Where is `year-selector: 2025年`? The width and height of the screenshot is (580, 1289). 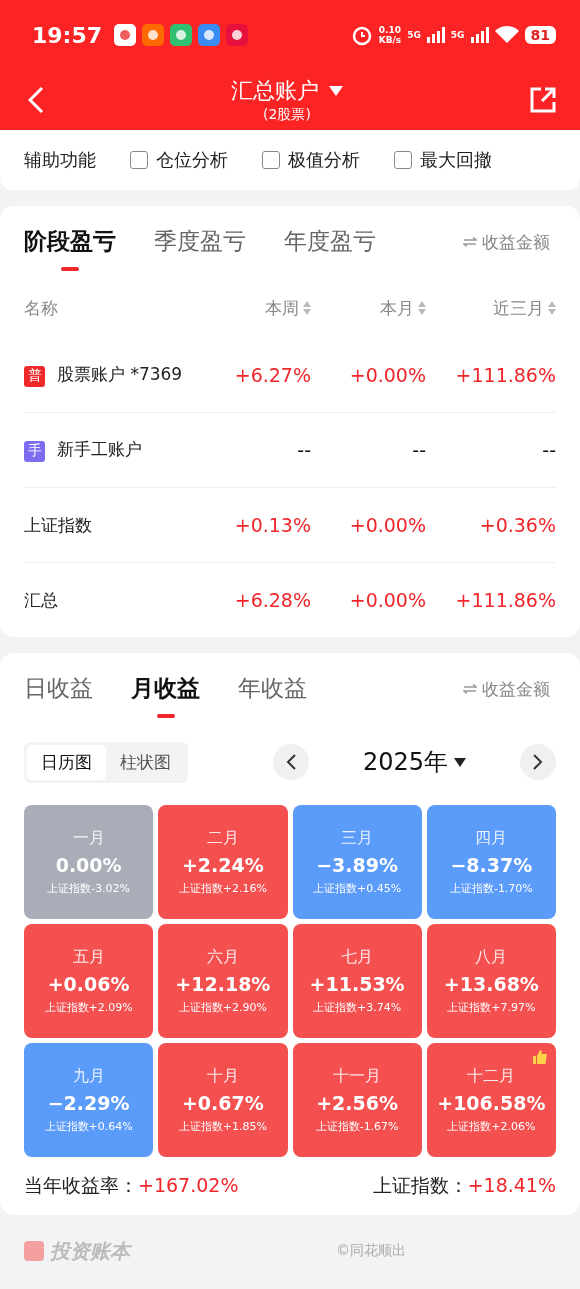 year-selector: 2025年 is located at coordinates (414, 762).